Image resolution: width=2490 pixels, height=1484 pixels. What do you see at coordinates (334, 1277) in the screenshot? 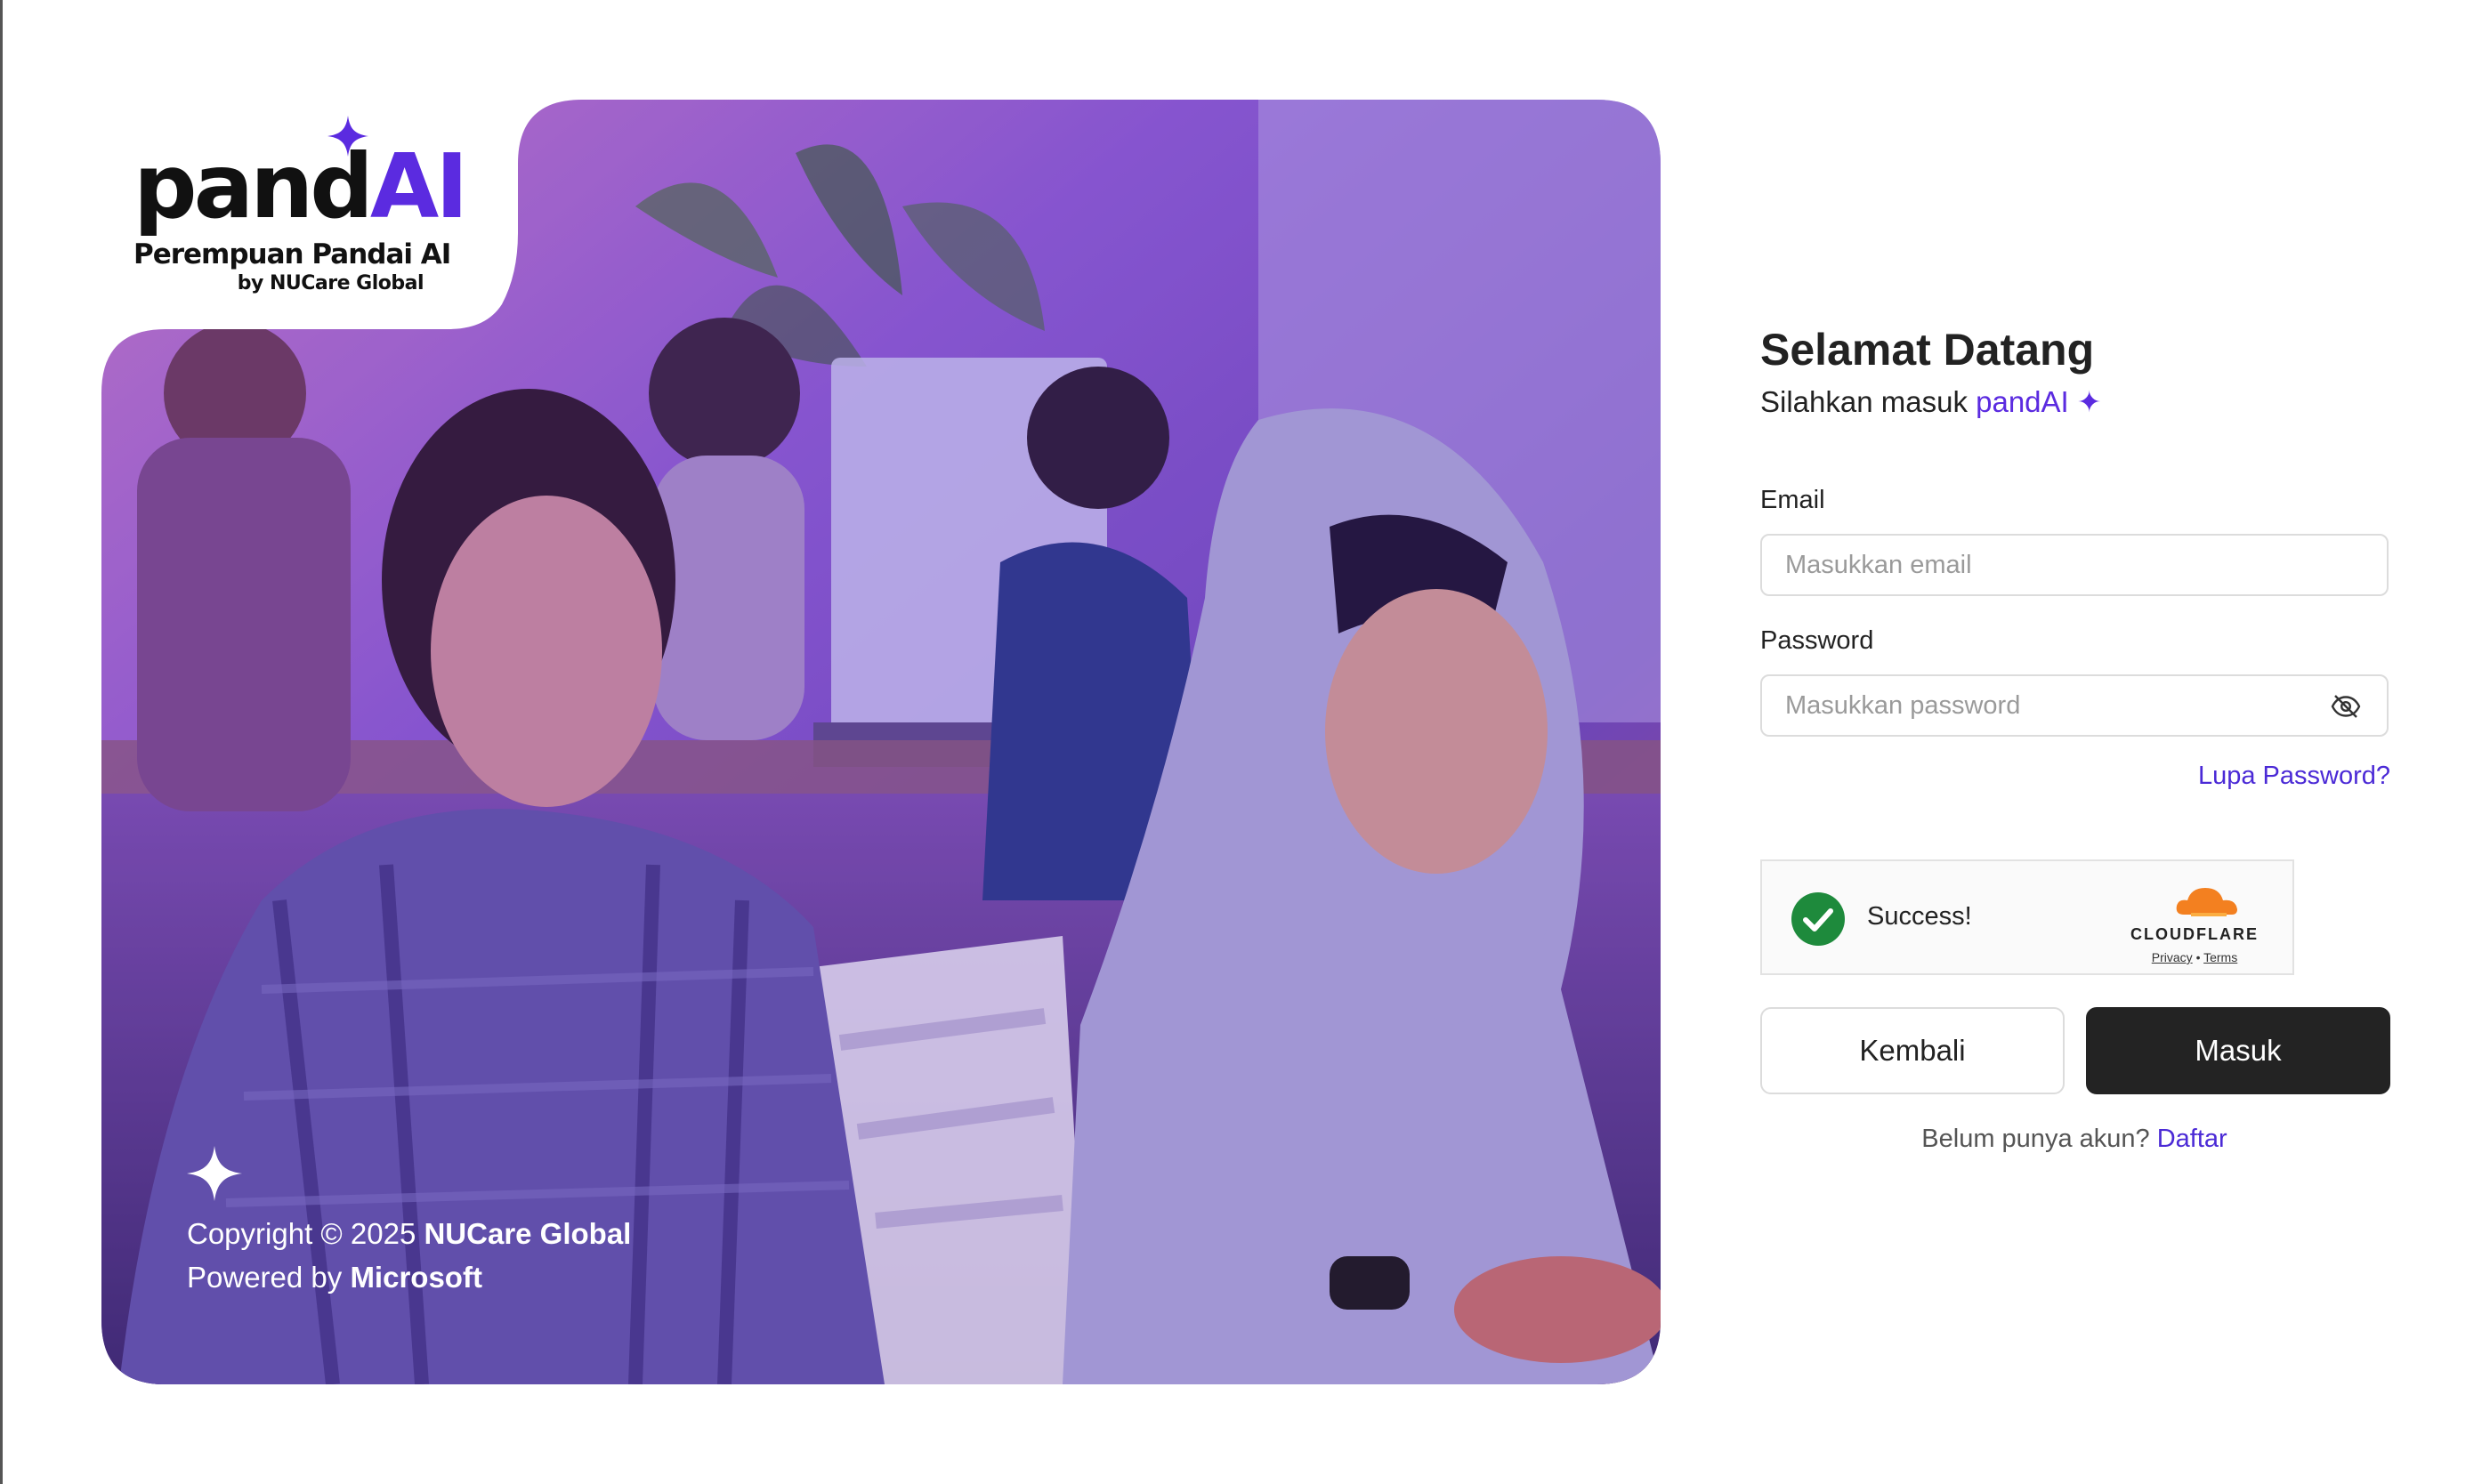
I see `powered-by-line: Powered by Microsoft` at bounding box center [334, 1277].